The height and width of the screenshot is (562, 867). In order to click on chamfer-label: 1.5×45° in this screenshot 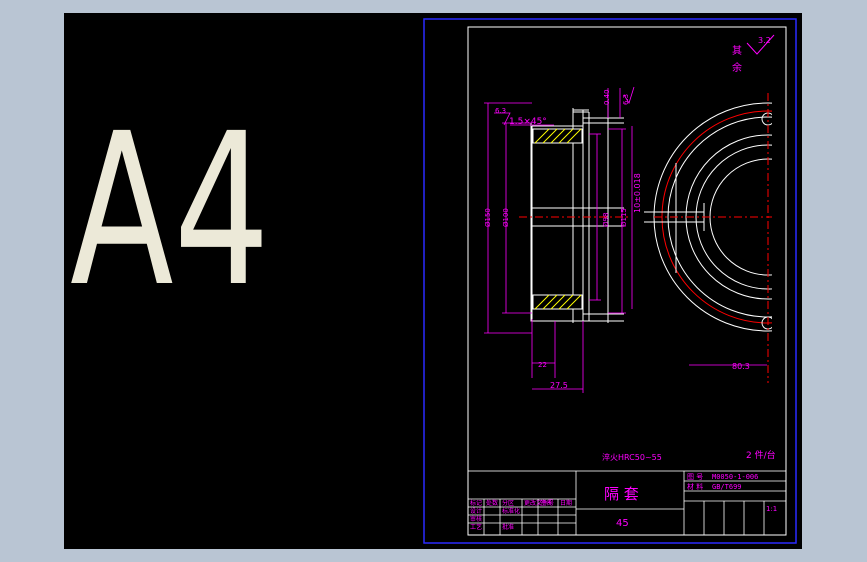, I will do `click(528, 122)`.